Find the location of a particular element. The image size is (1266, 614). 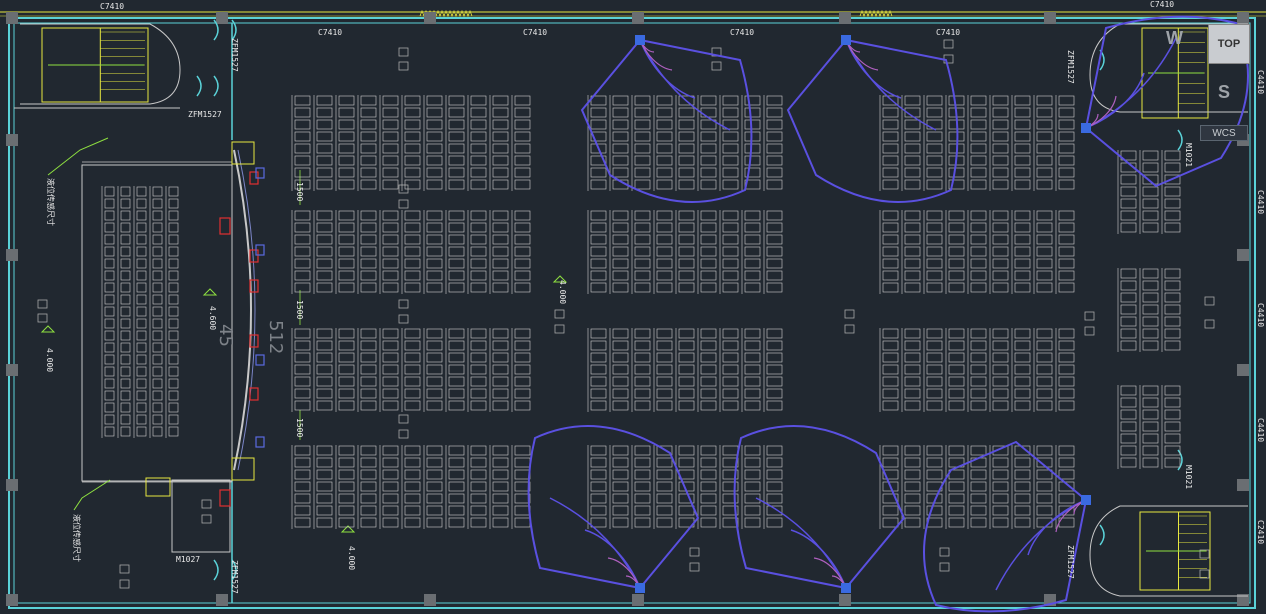

viewcube-top-face: TOP is located at coordinates (1229, 44).